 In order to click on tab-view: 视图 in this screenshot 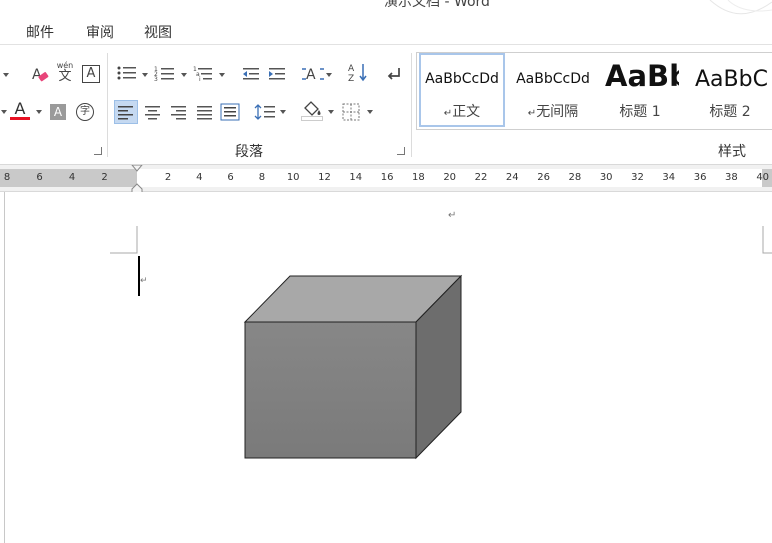, I will do `click(158, 32)`.